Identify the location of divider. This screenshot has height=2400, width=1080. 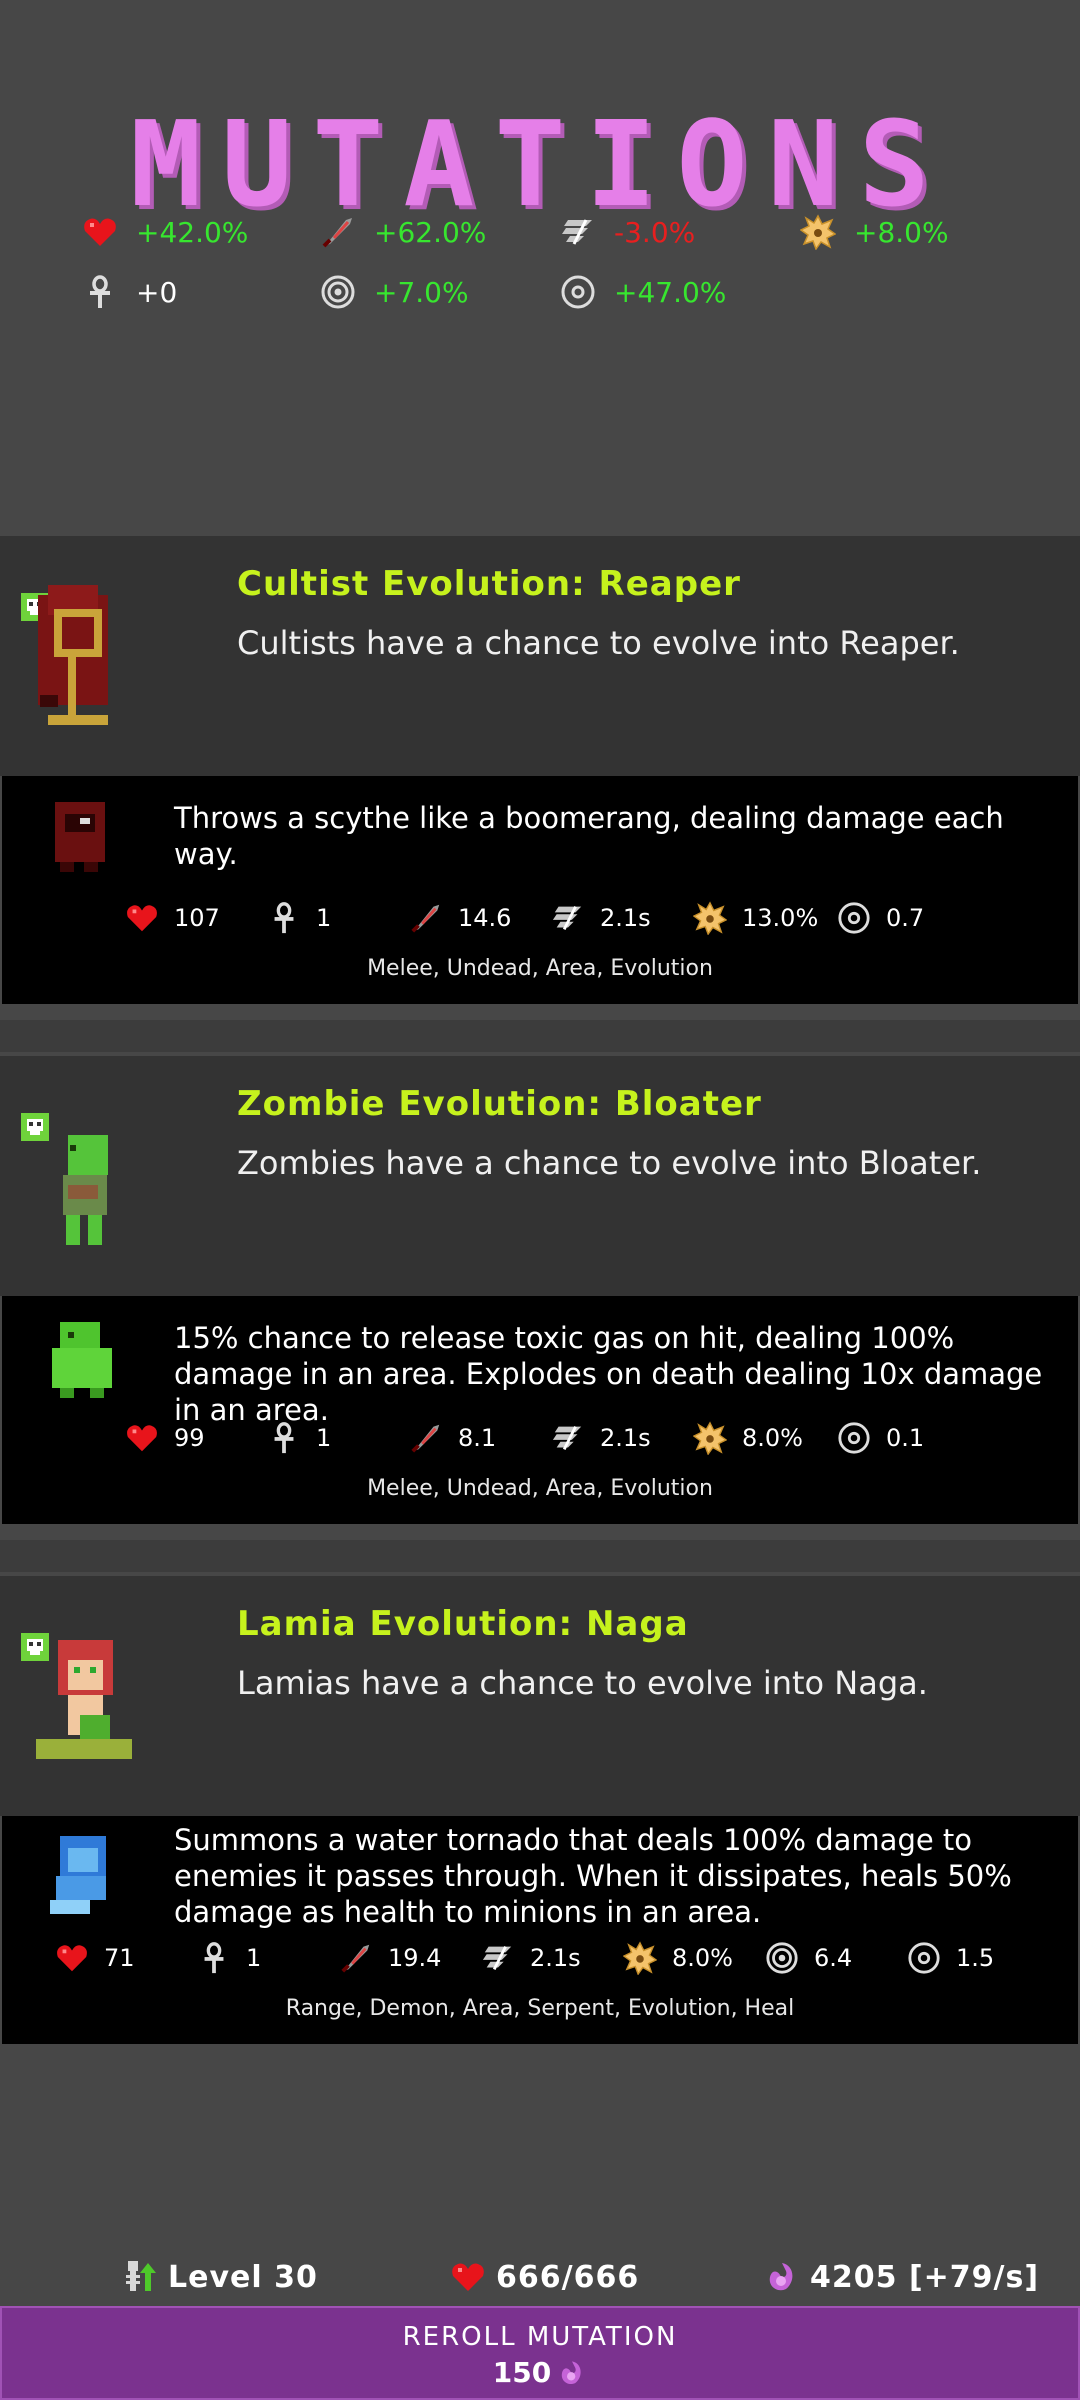
(540, 1556).